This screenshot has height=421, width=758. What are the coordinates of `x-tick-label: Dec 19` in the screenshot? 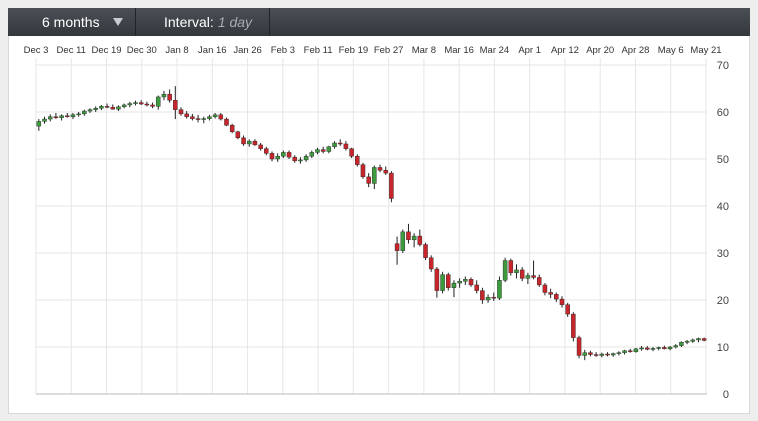 It's located at (106, 50).